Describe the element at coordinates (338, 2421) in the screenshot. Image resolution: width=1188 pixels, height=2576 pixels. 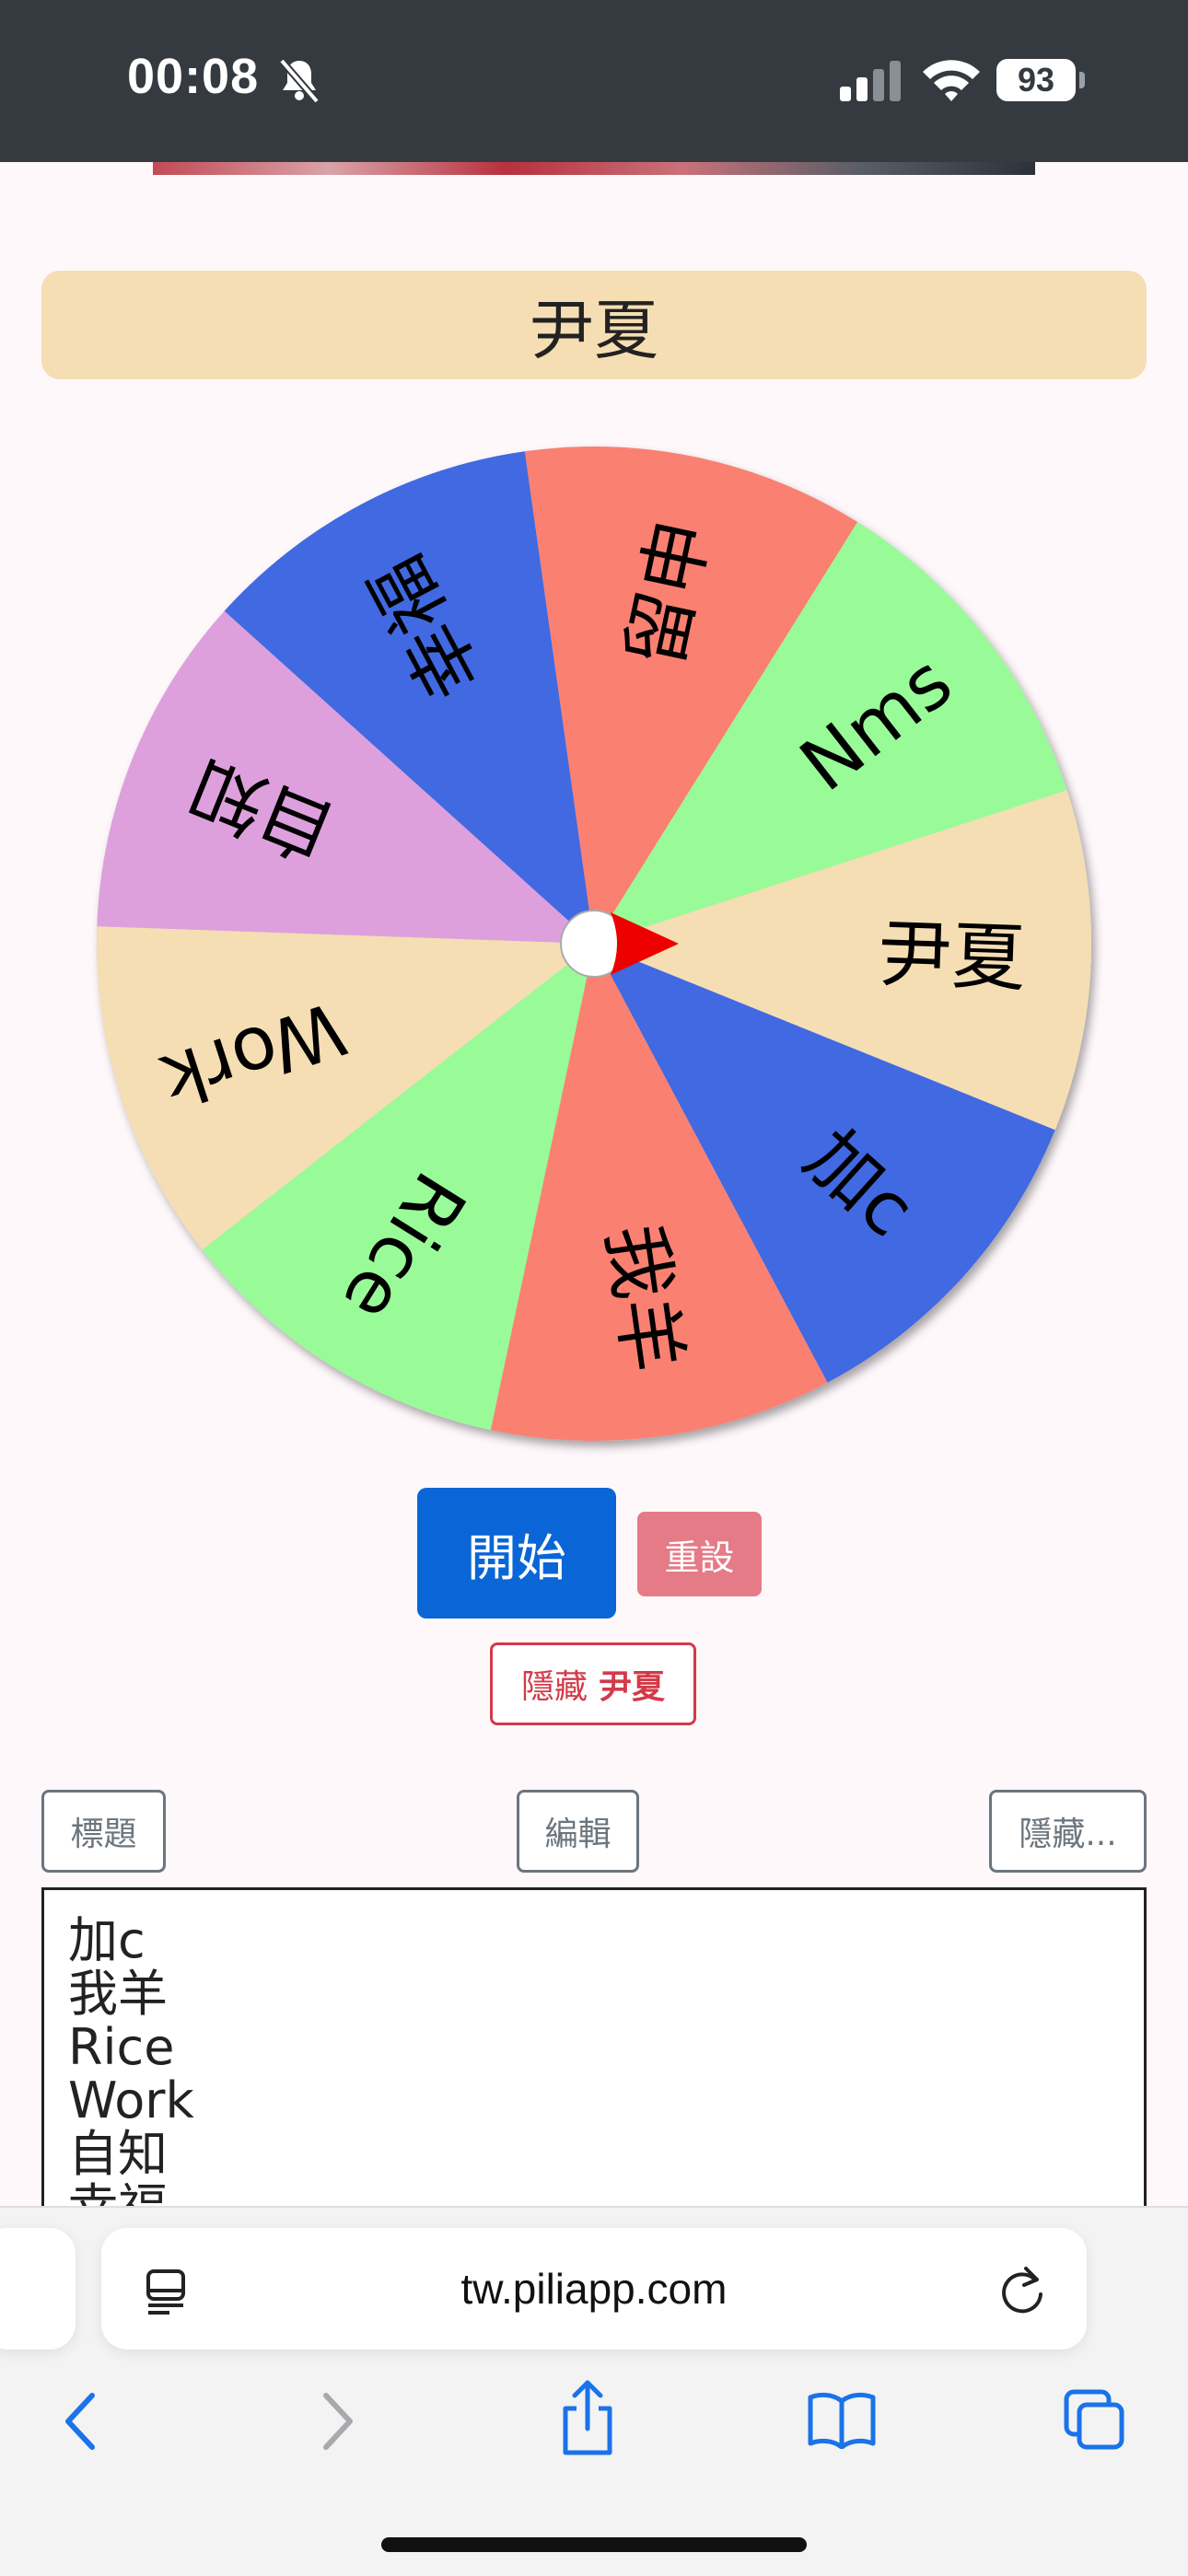
I see `forward-icon` at that location.